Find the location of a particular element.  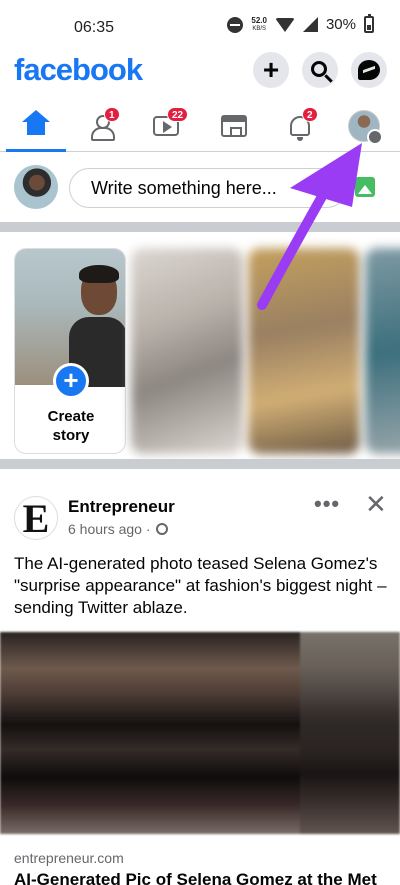

menu-icon is located at coordinates (375, 137).